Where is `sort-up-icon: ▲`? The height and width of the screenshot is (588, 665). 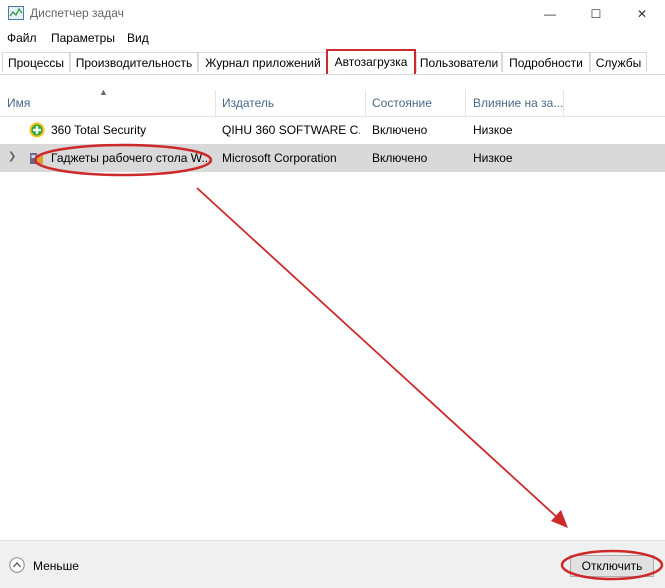
sort-up-icon: ▲ is located at coordinates (103, 92).